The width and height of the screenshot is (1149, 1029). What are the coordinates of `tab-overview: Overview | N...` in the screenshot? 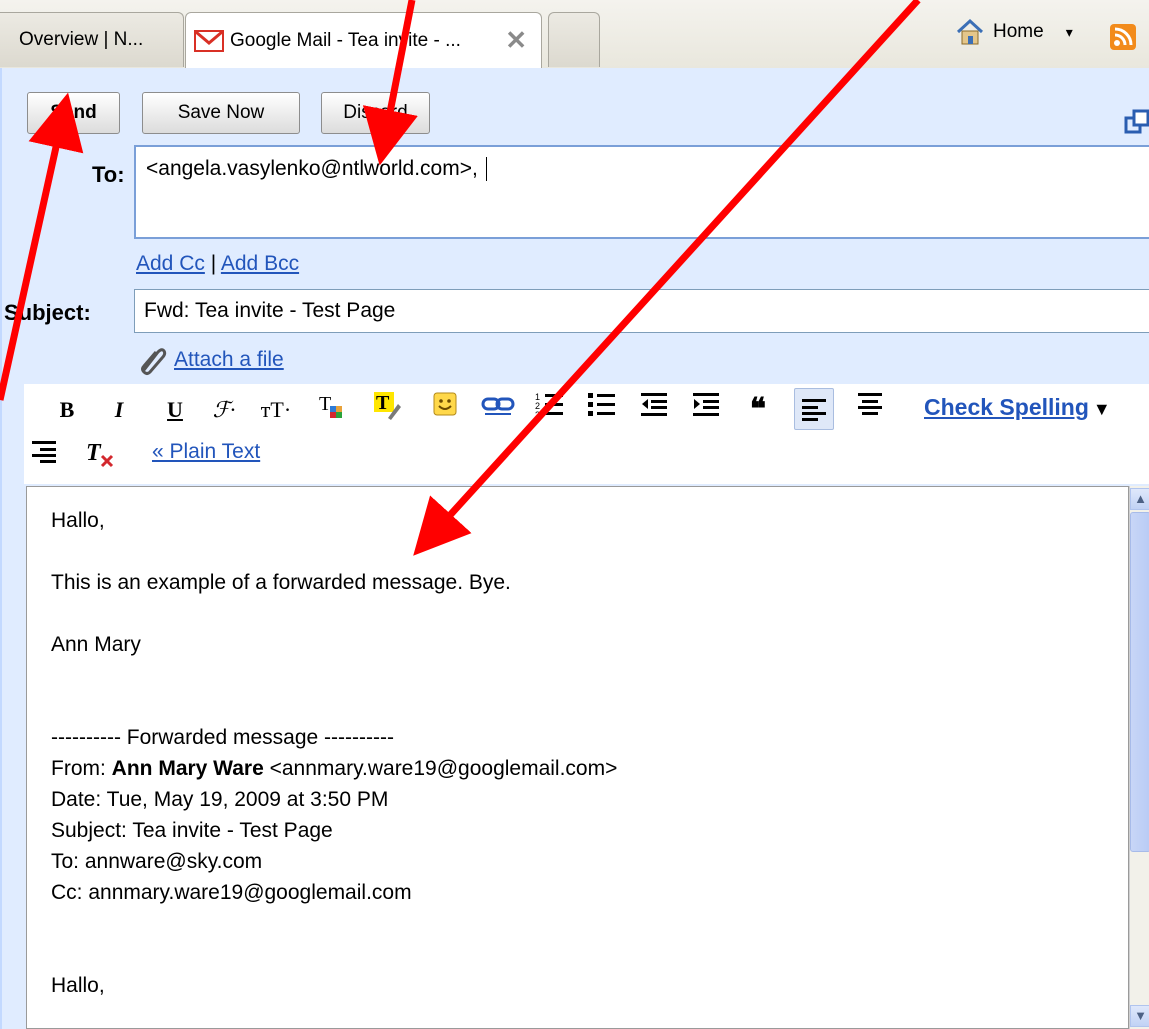 It's located at (92, 39).